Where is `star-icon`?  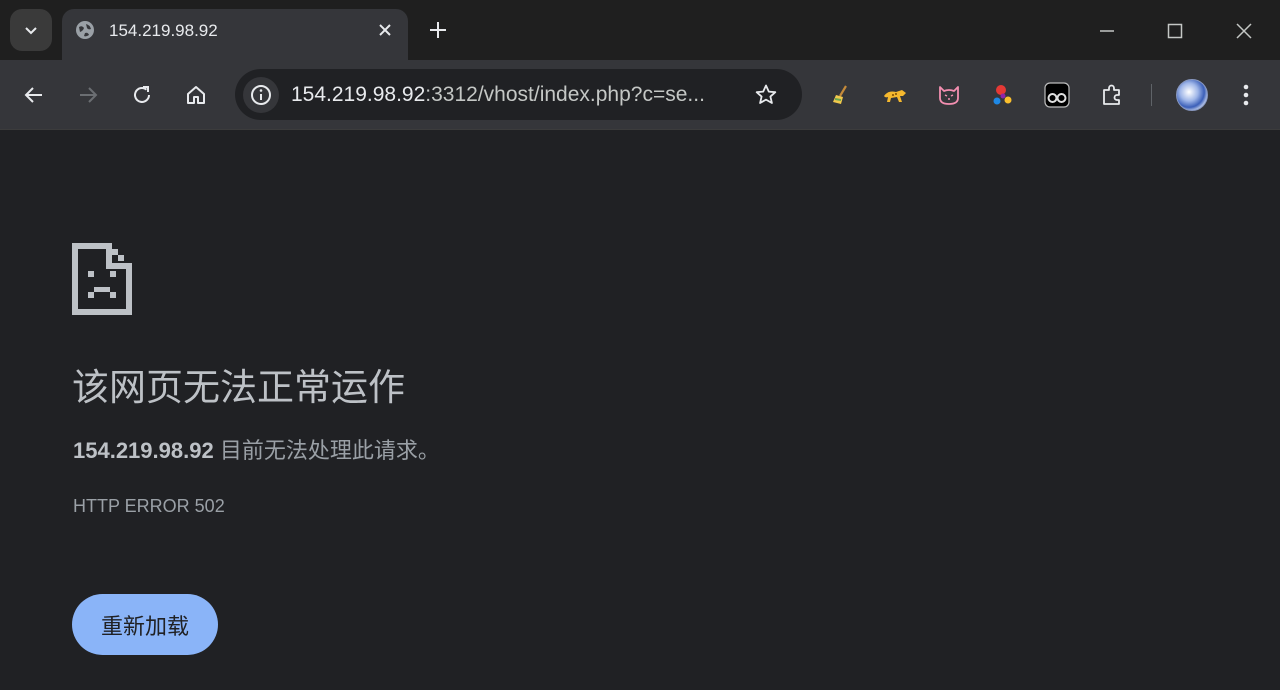 star-icon is located at coordinates (766, 94).